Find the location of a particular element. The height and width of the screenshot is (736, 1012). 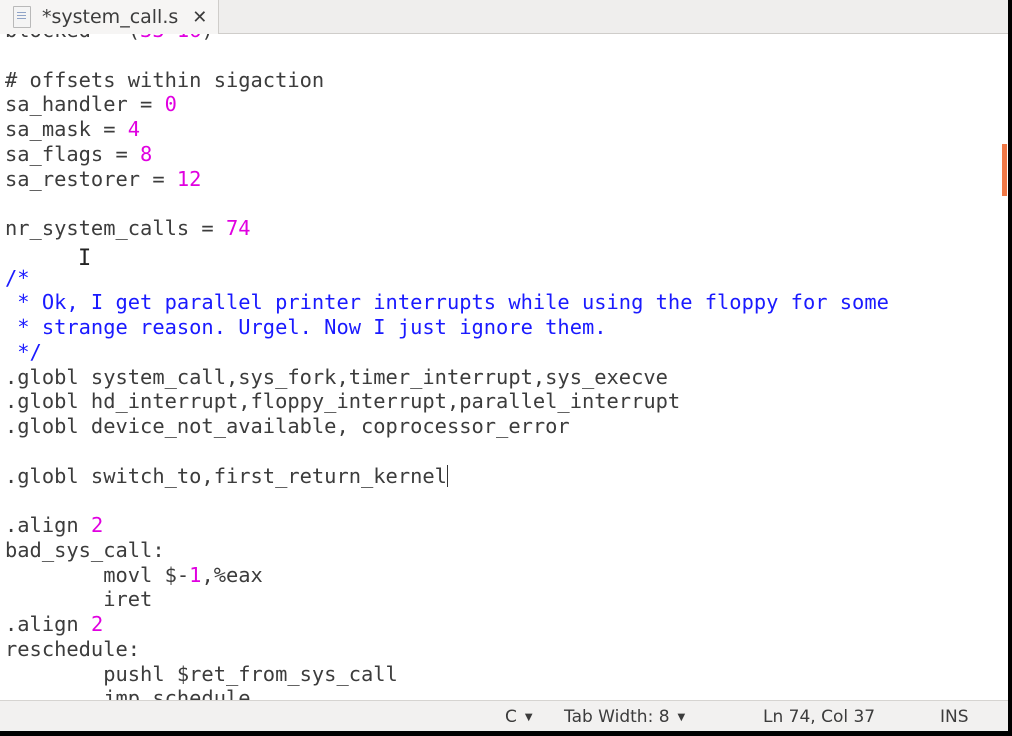

code-line: sa_mask = 4 is located at coordinates (447, 129).